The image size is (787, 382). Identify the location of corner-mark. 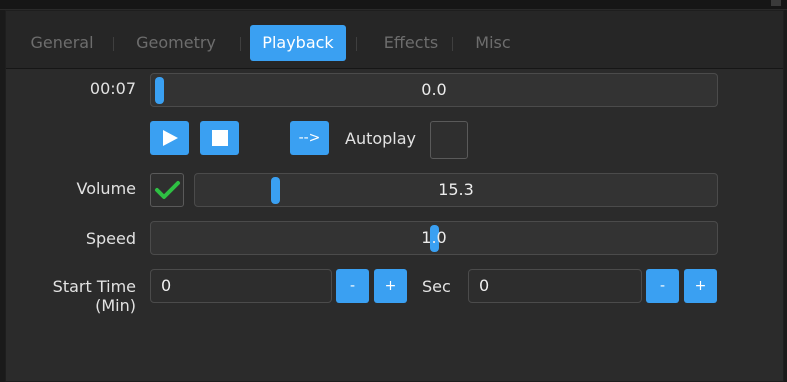
(776, 3).